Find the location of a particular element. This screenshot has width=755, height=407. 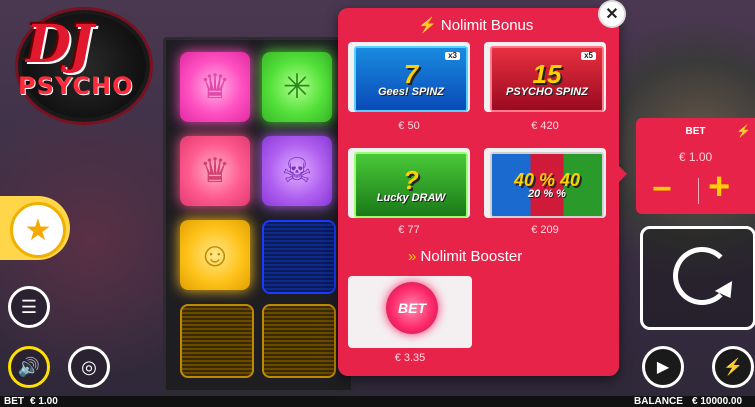

hamburger-icon: ☰ is located at coordinates (29, 306).